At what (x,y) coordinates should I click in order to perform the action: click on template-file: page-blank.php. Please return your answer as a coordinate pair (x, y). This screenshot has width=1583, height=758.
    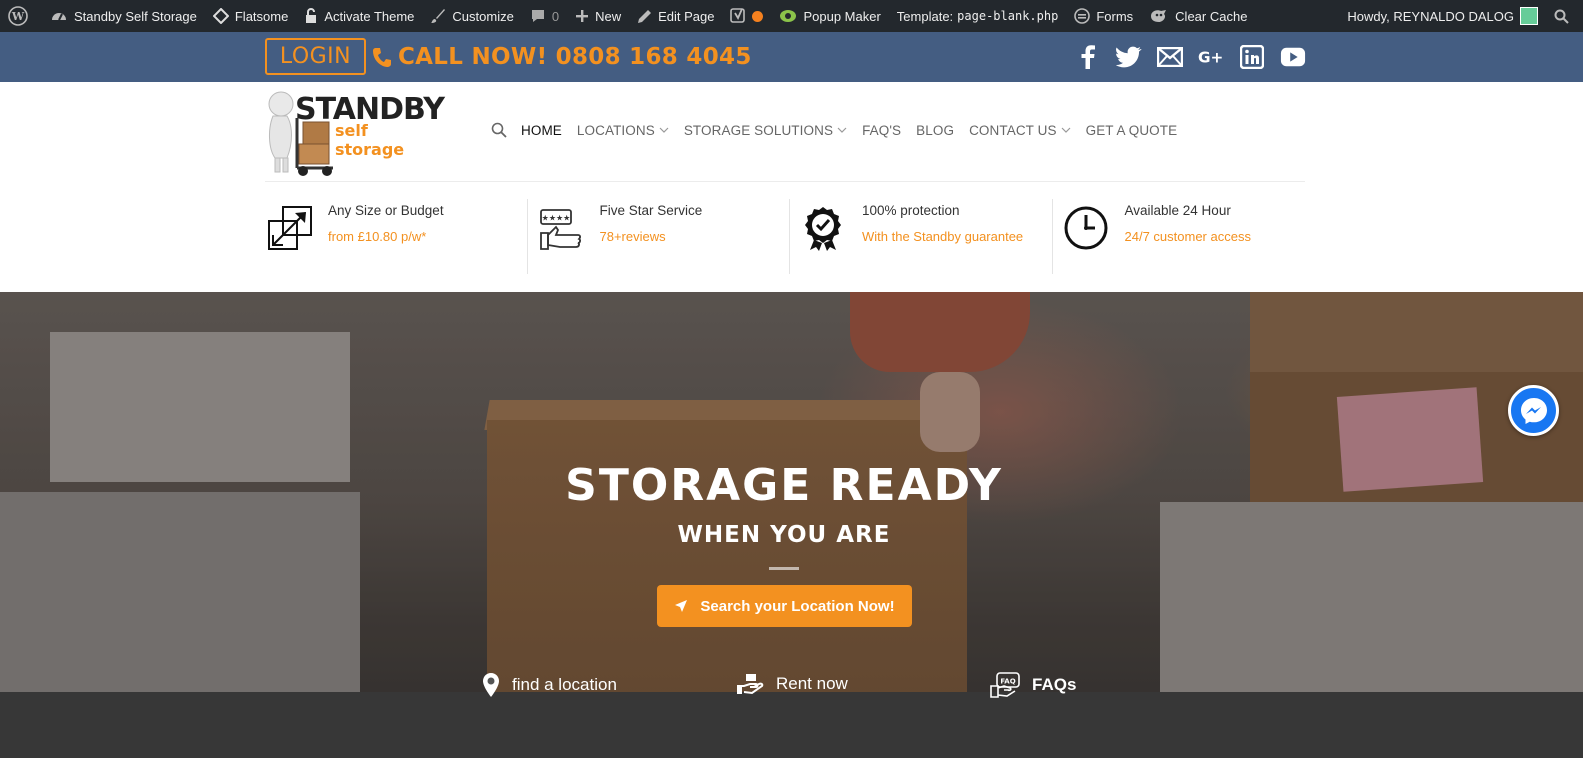
    Looking at the image, I should click on (1008, 16).